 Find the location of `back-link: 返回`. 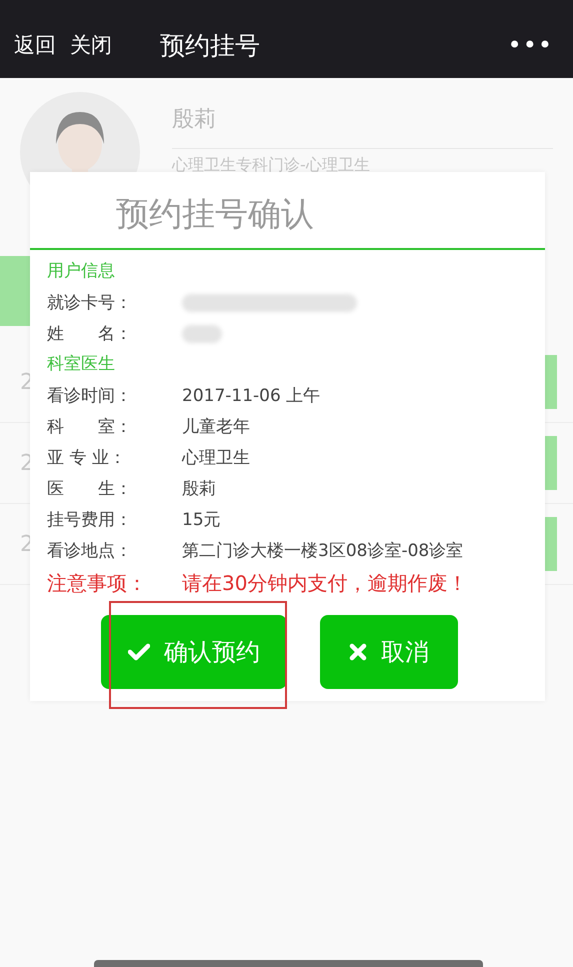

back-link: 返回 is located at coordinates (35, 45).